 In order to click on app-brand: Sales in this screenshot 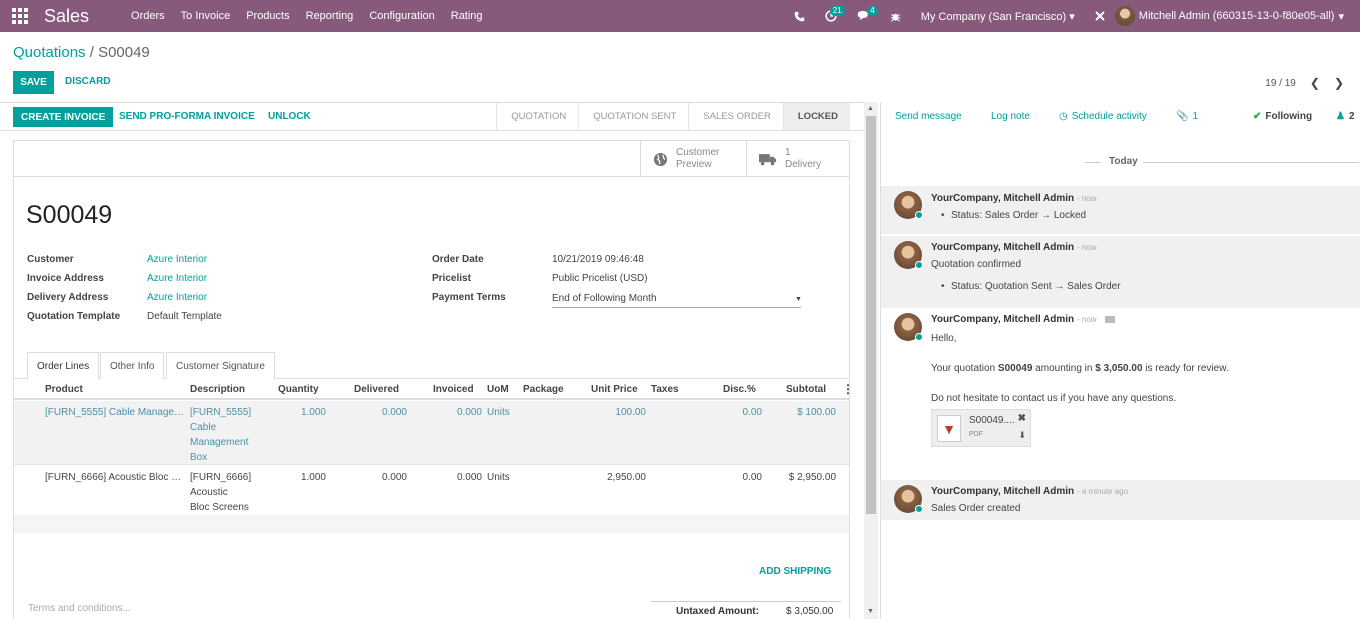, I will do `click(66, 16)`.